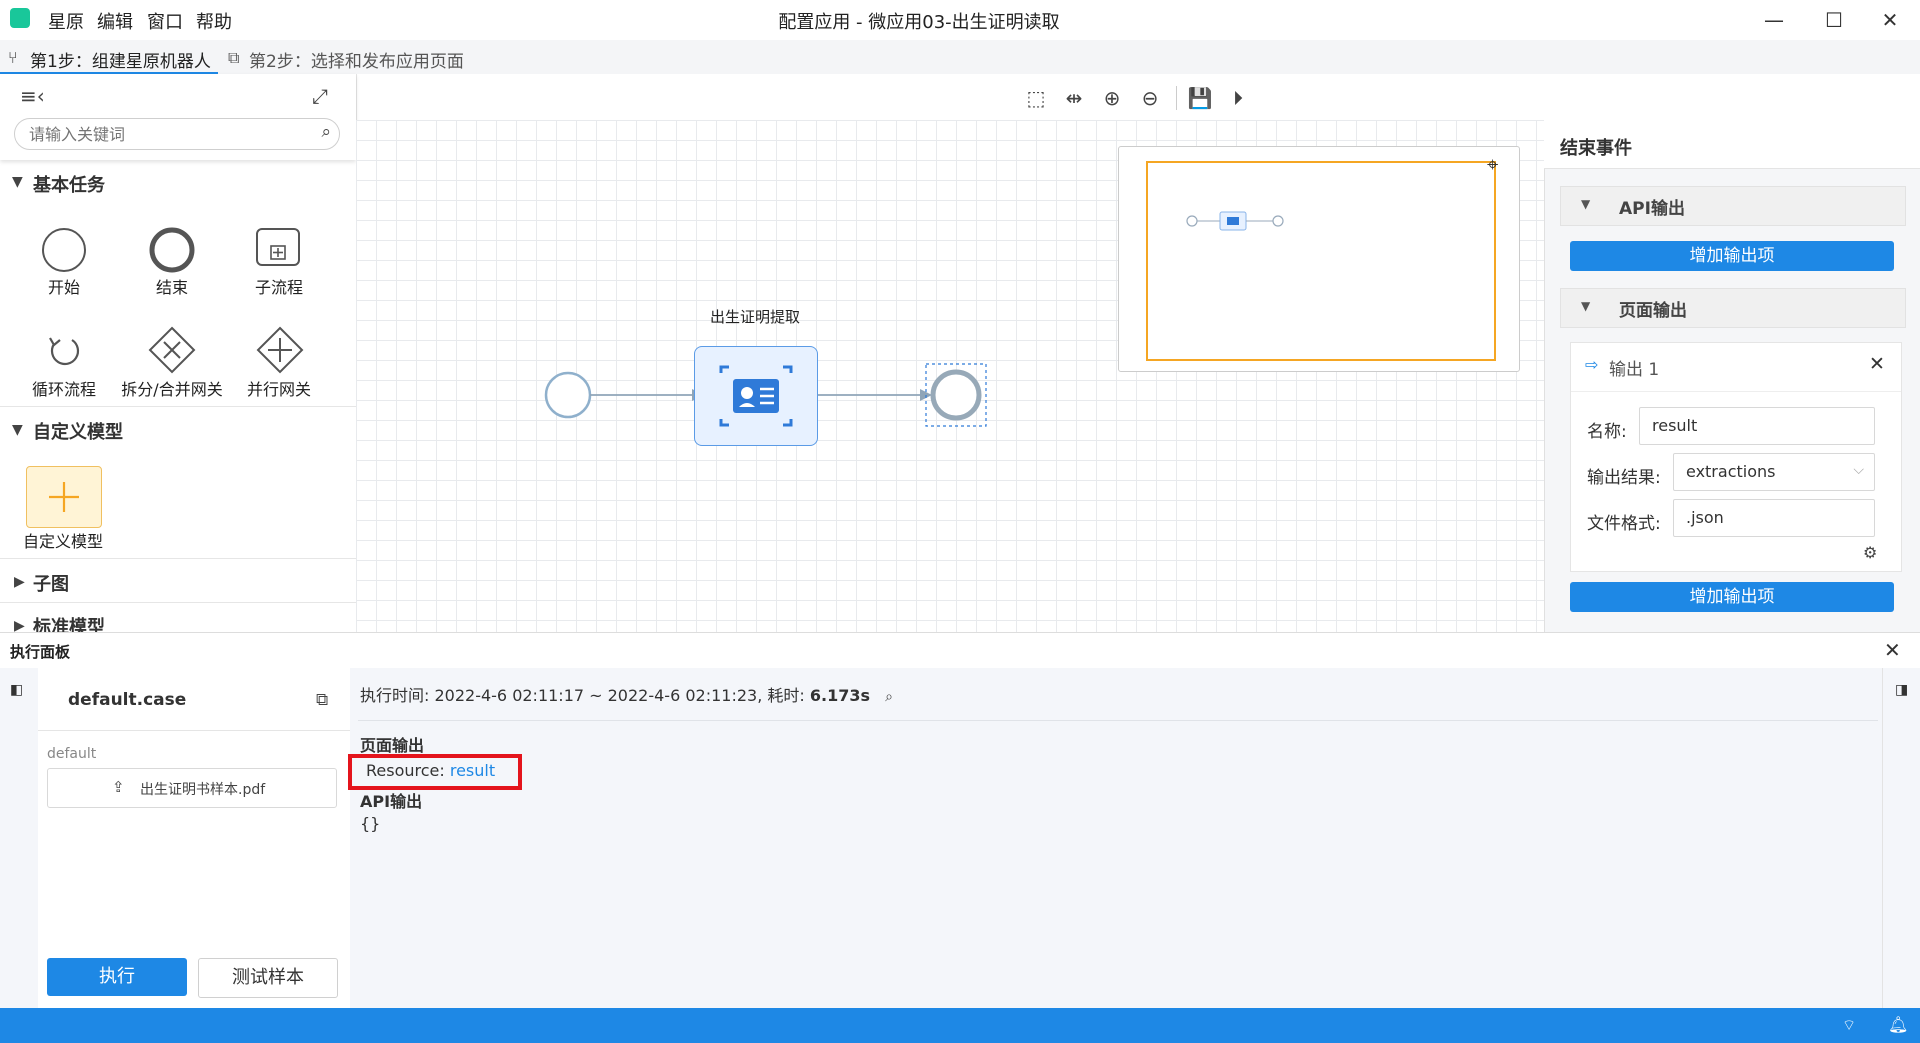 This screenshot has height=1043, width=1920. I want to click on fit-width-icon: ⇹, so click(1074, 98).